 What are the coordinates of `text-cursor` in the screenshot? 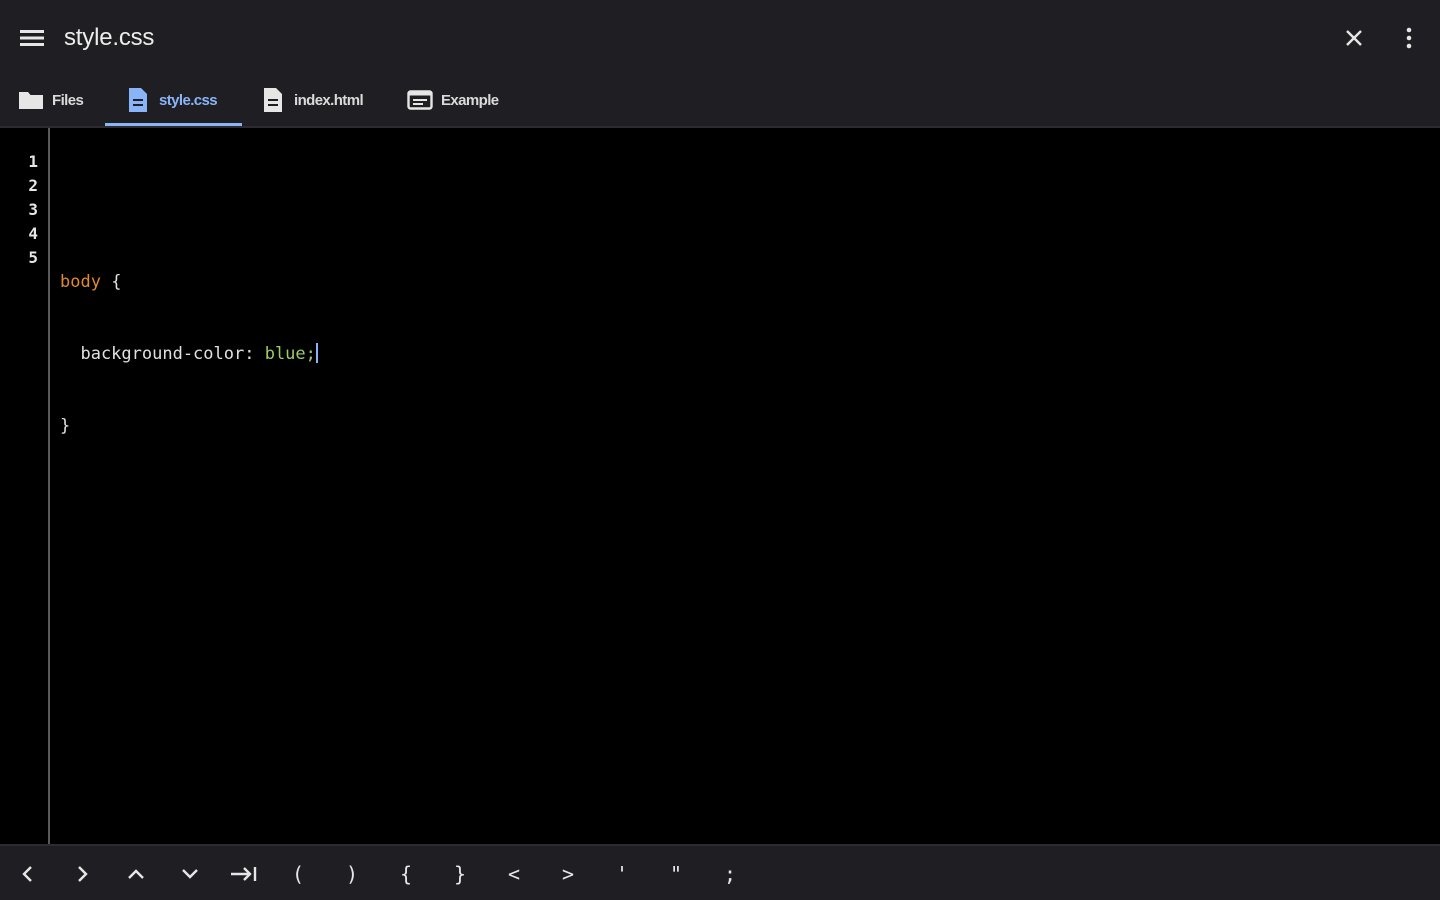 It's located at (316, 353).